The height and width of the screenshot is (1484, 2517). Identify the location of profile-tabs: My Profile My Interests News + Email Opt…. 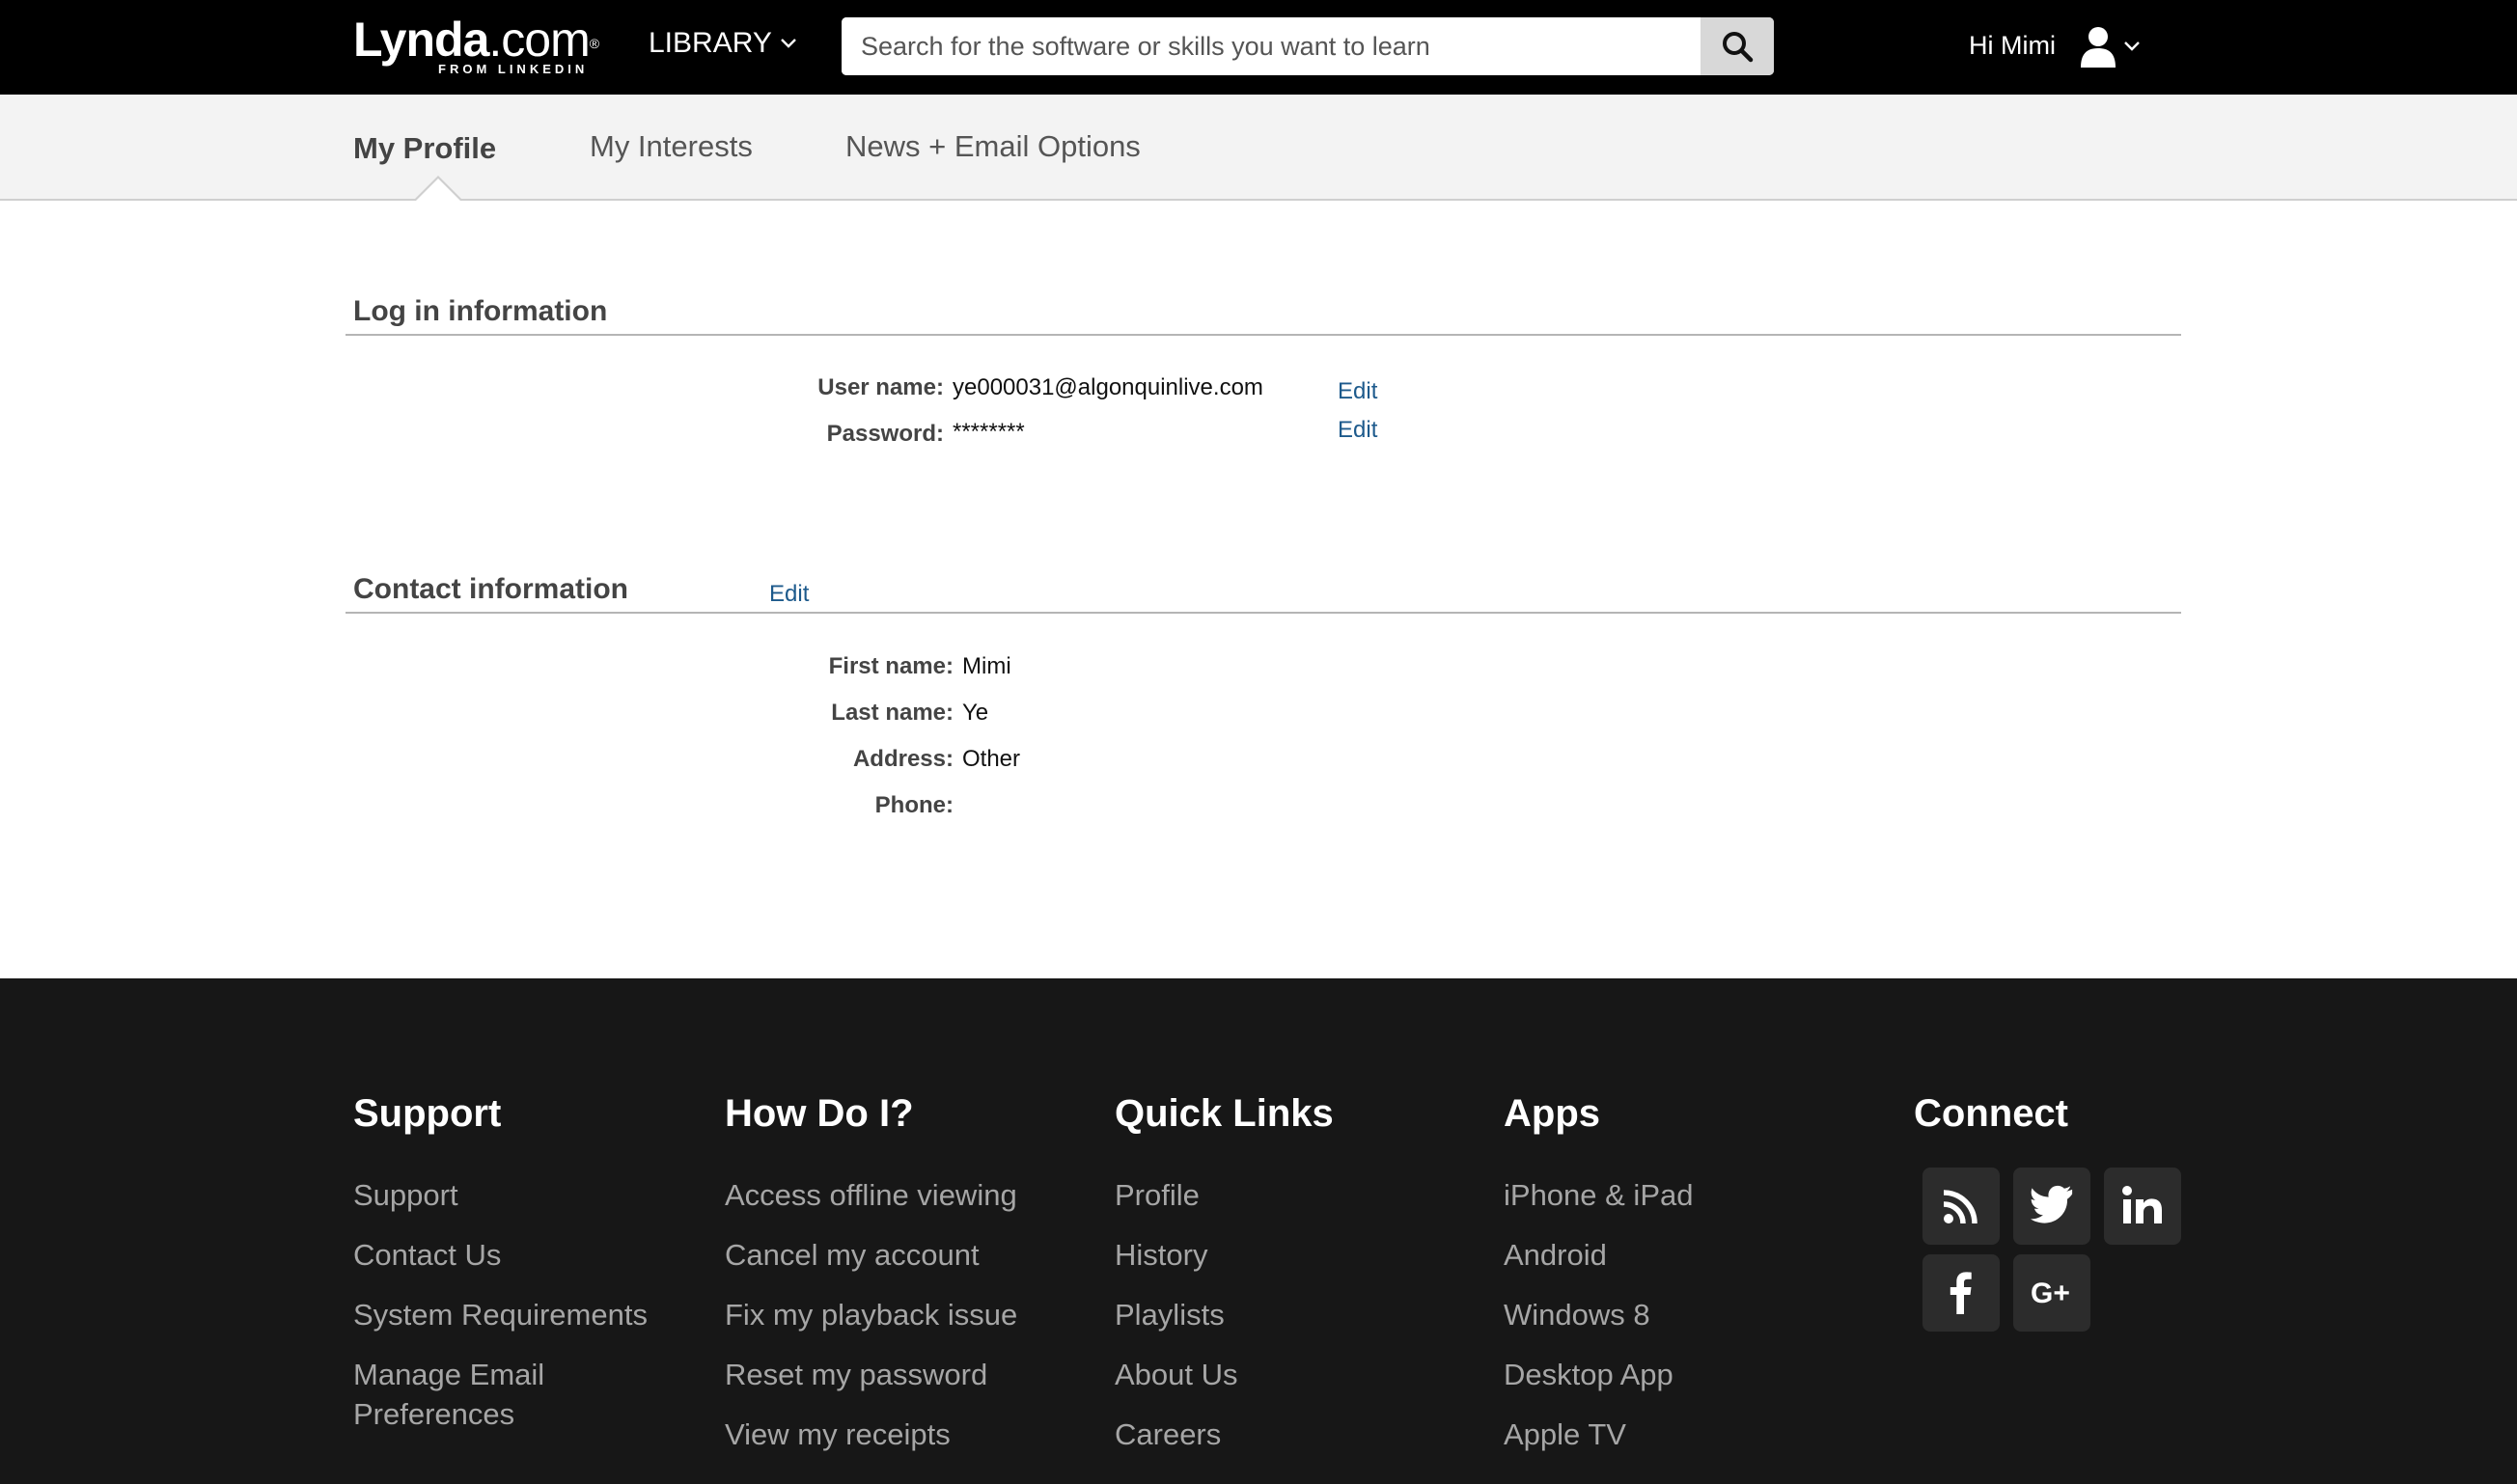
(1258, 148).